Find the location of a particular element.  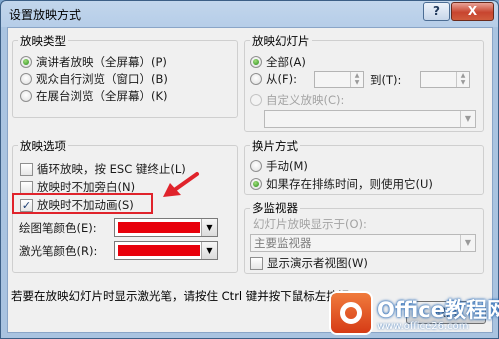

pen-color-label: 绘图笔颜色(E): is located at coordinates (58, 228).